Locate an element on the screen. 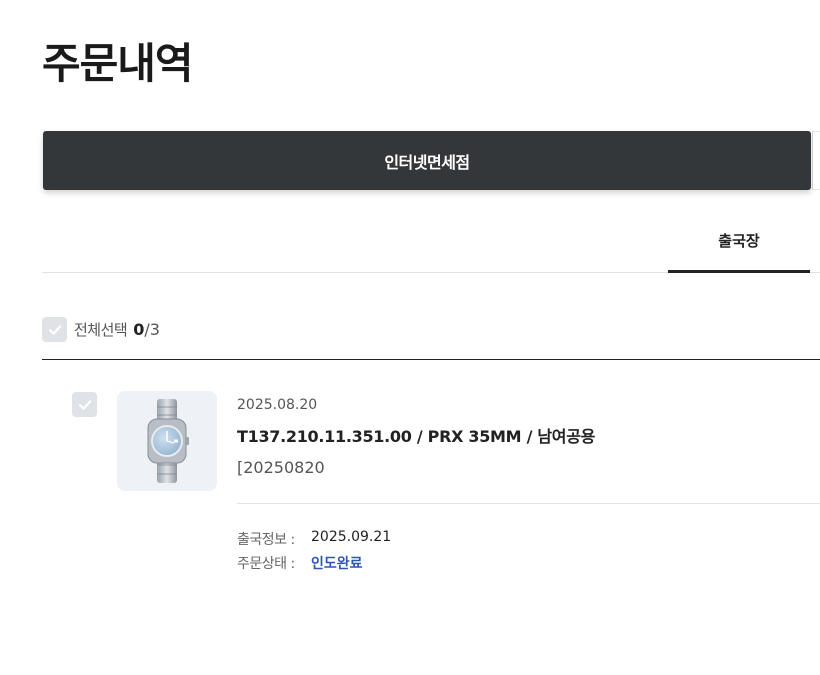 The image size is (820, 675). order-status: 인도완료 is located at coordinates (337, 564).